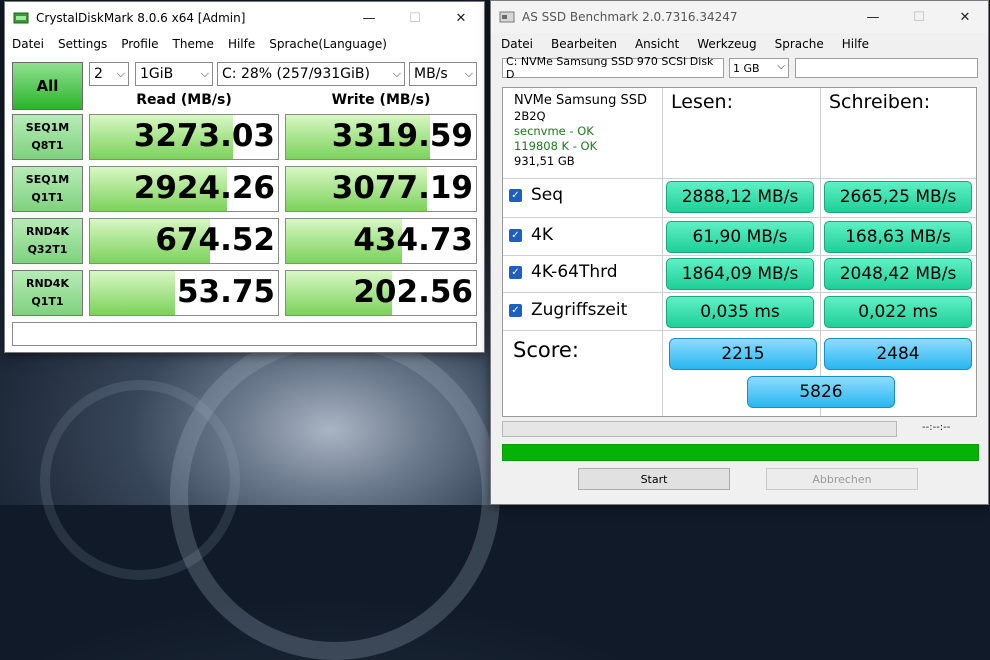 Image resolution: width=990 pixels, height=660 pixels. Describe the element at coordinates (244, 334) in the screenshot. I see `comment-field` at that location.